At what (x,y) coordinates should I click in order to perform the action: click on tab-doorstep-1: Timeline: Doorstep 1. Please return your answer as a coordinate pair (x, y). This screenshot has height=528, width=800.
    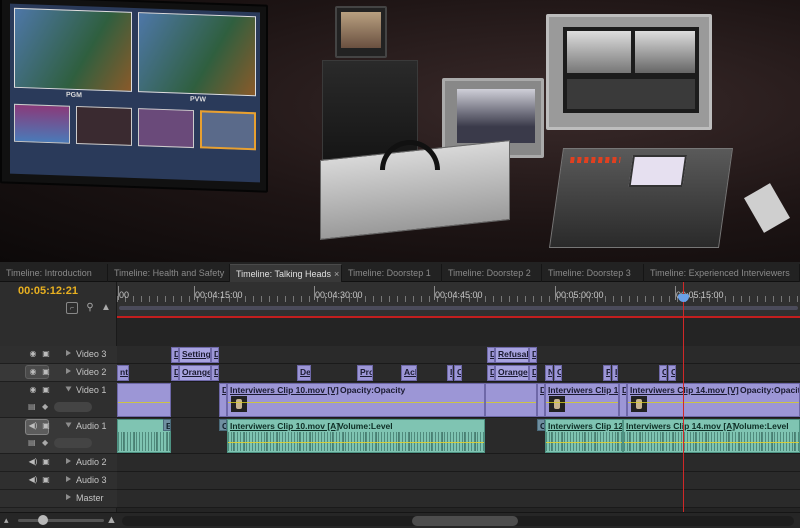
    Looking at the image, I should click on (392, 273).